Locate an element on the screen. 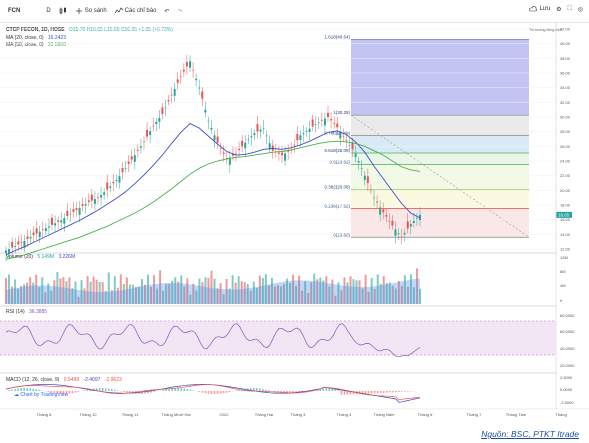 This screenshot has width=589, height=443. macd-signal-line is located at coordinates (213, 392).